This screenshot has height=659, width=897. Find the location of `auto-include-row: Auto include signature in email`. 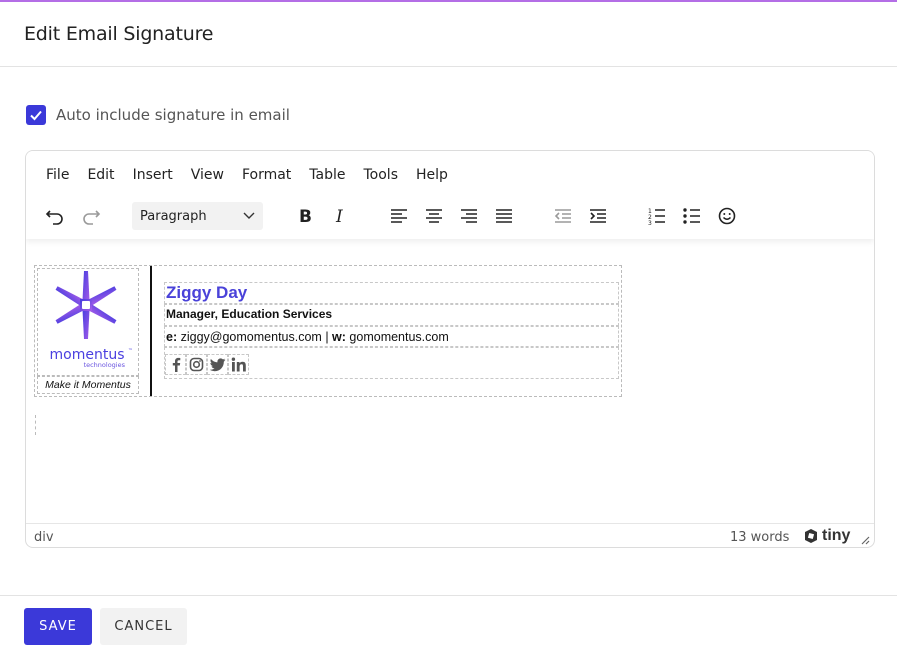

auto-include-row: Auto include signature in email is located at coordinates (158, 115).